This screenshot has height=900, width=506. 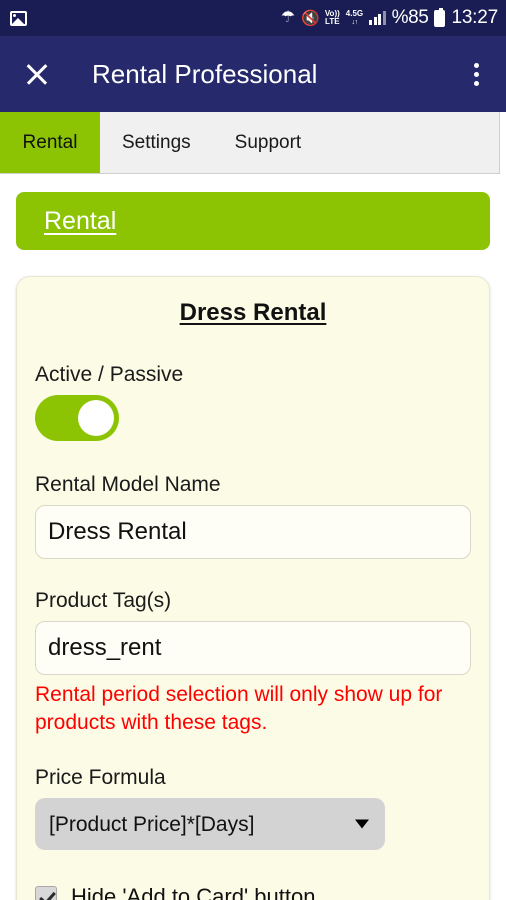 I want to click on photo-icon, so click(x=18, y=18).